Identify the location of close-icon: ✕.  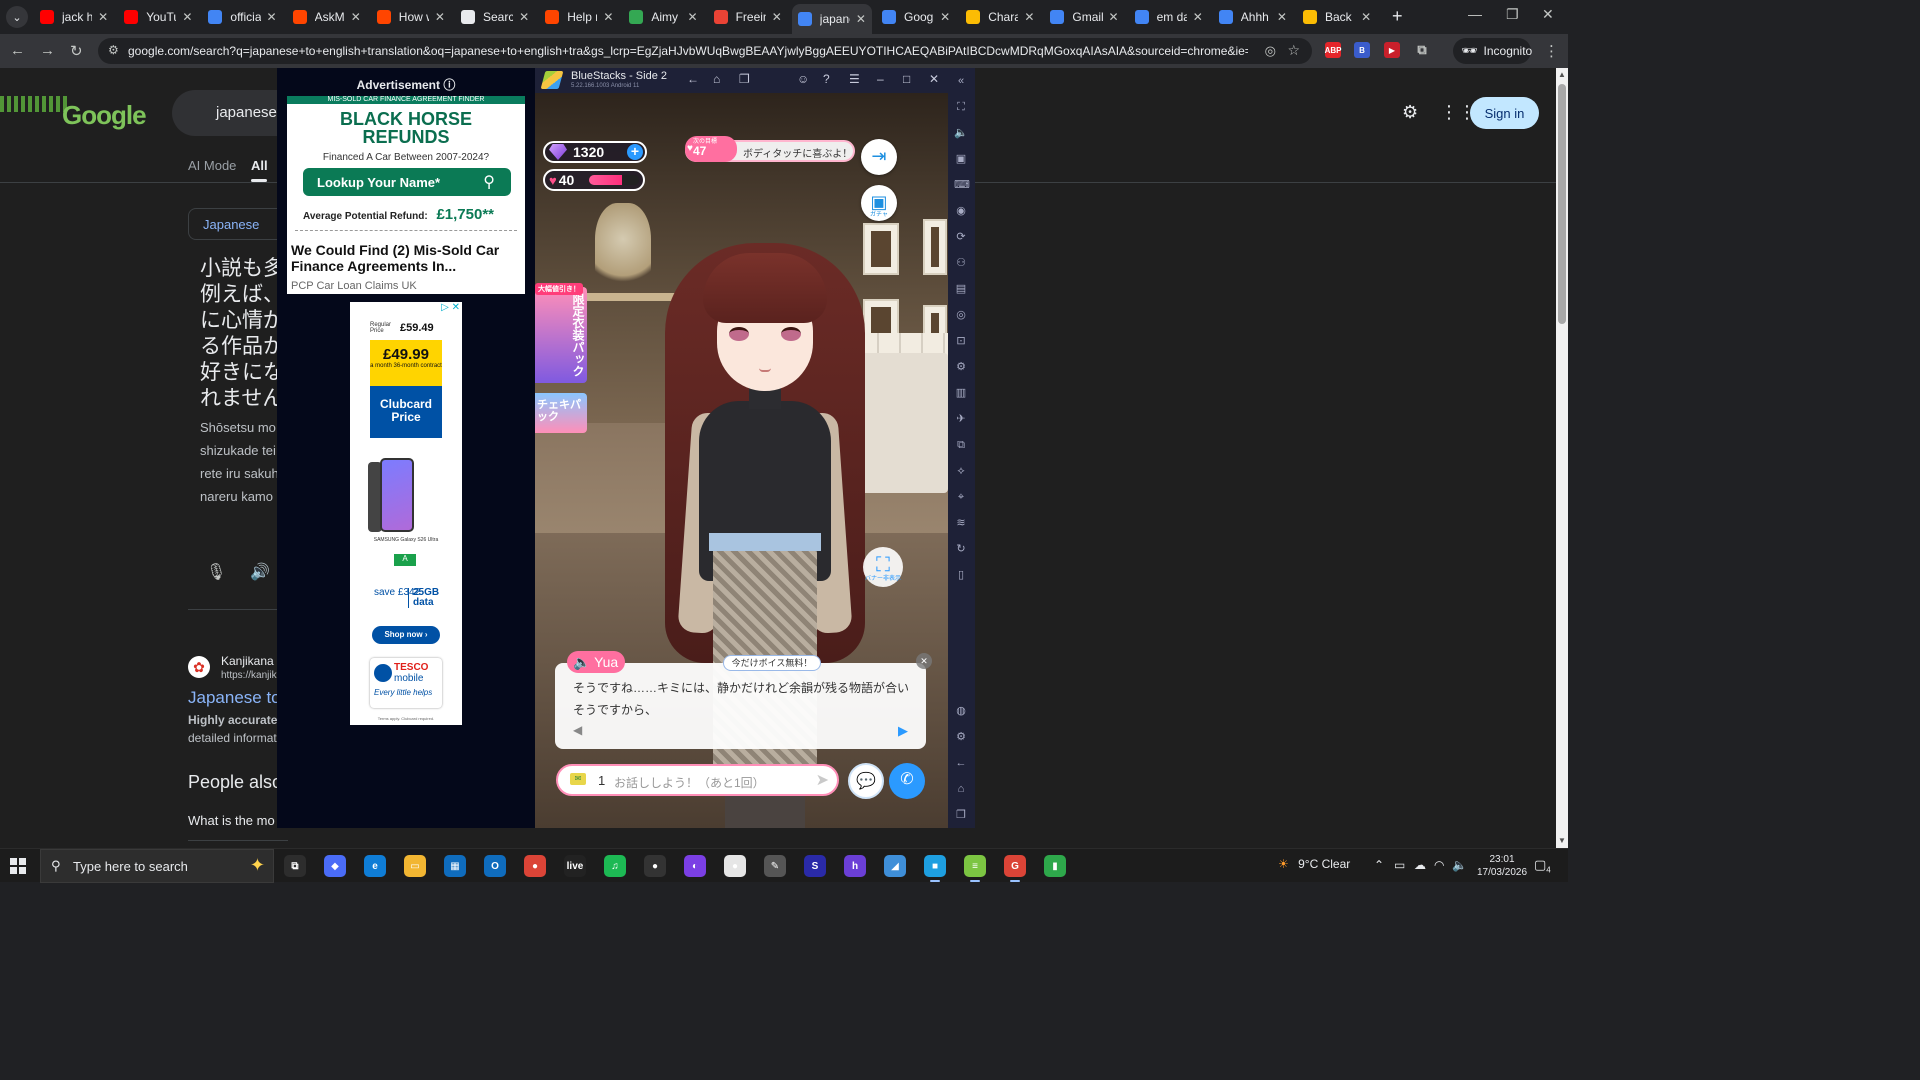
(934, 79).